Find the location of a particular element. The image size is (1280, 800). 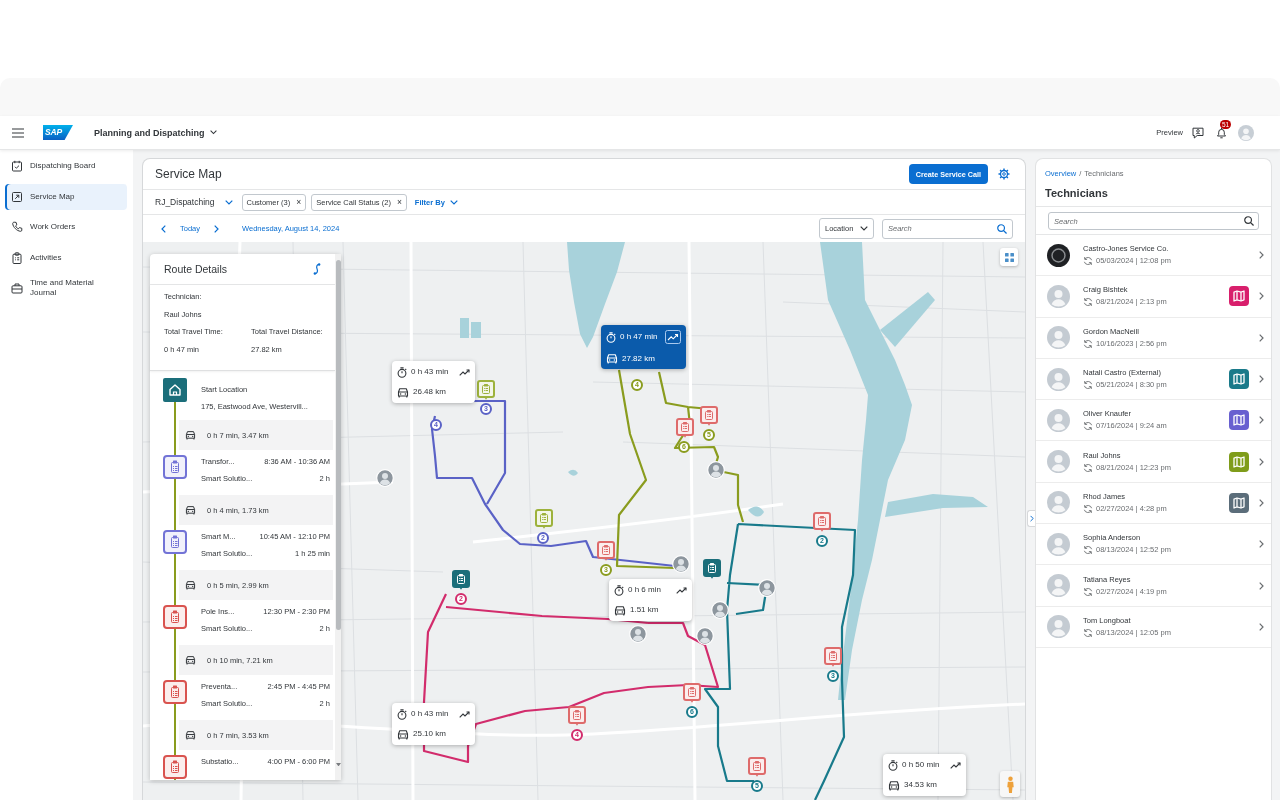

briefcase-icon is located at coordinates (17, 288).